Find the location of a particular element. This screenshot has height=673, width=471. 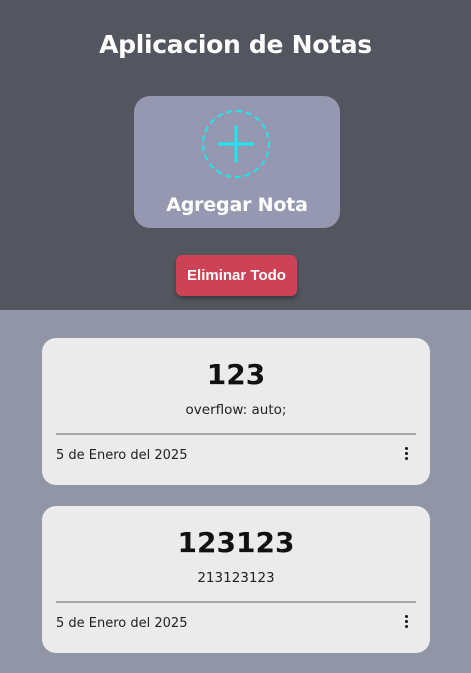

add-note-button: Agregar Nota is located at coordinates (237, 162).